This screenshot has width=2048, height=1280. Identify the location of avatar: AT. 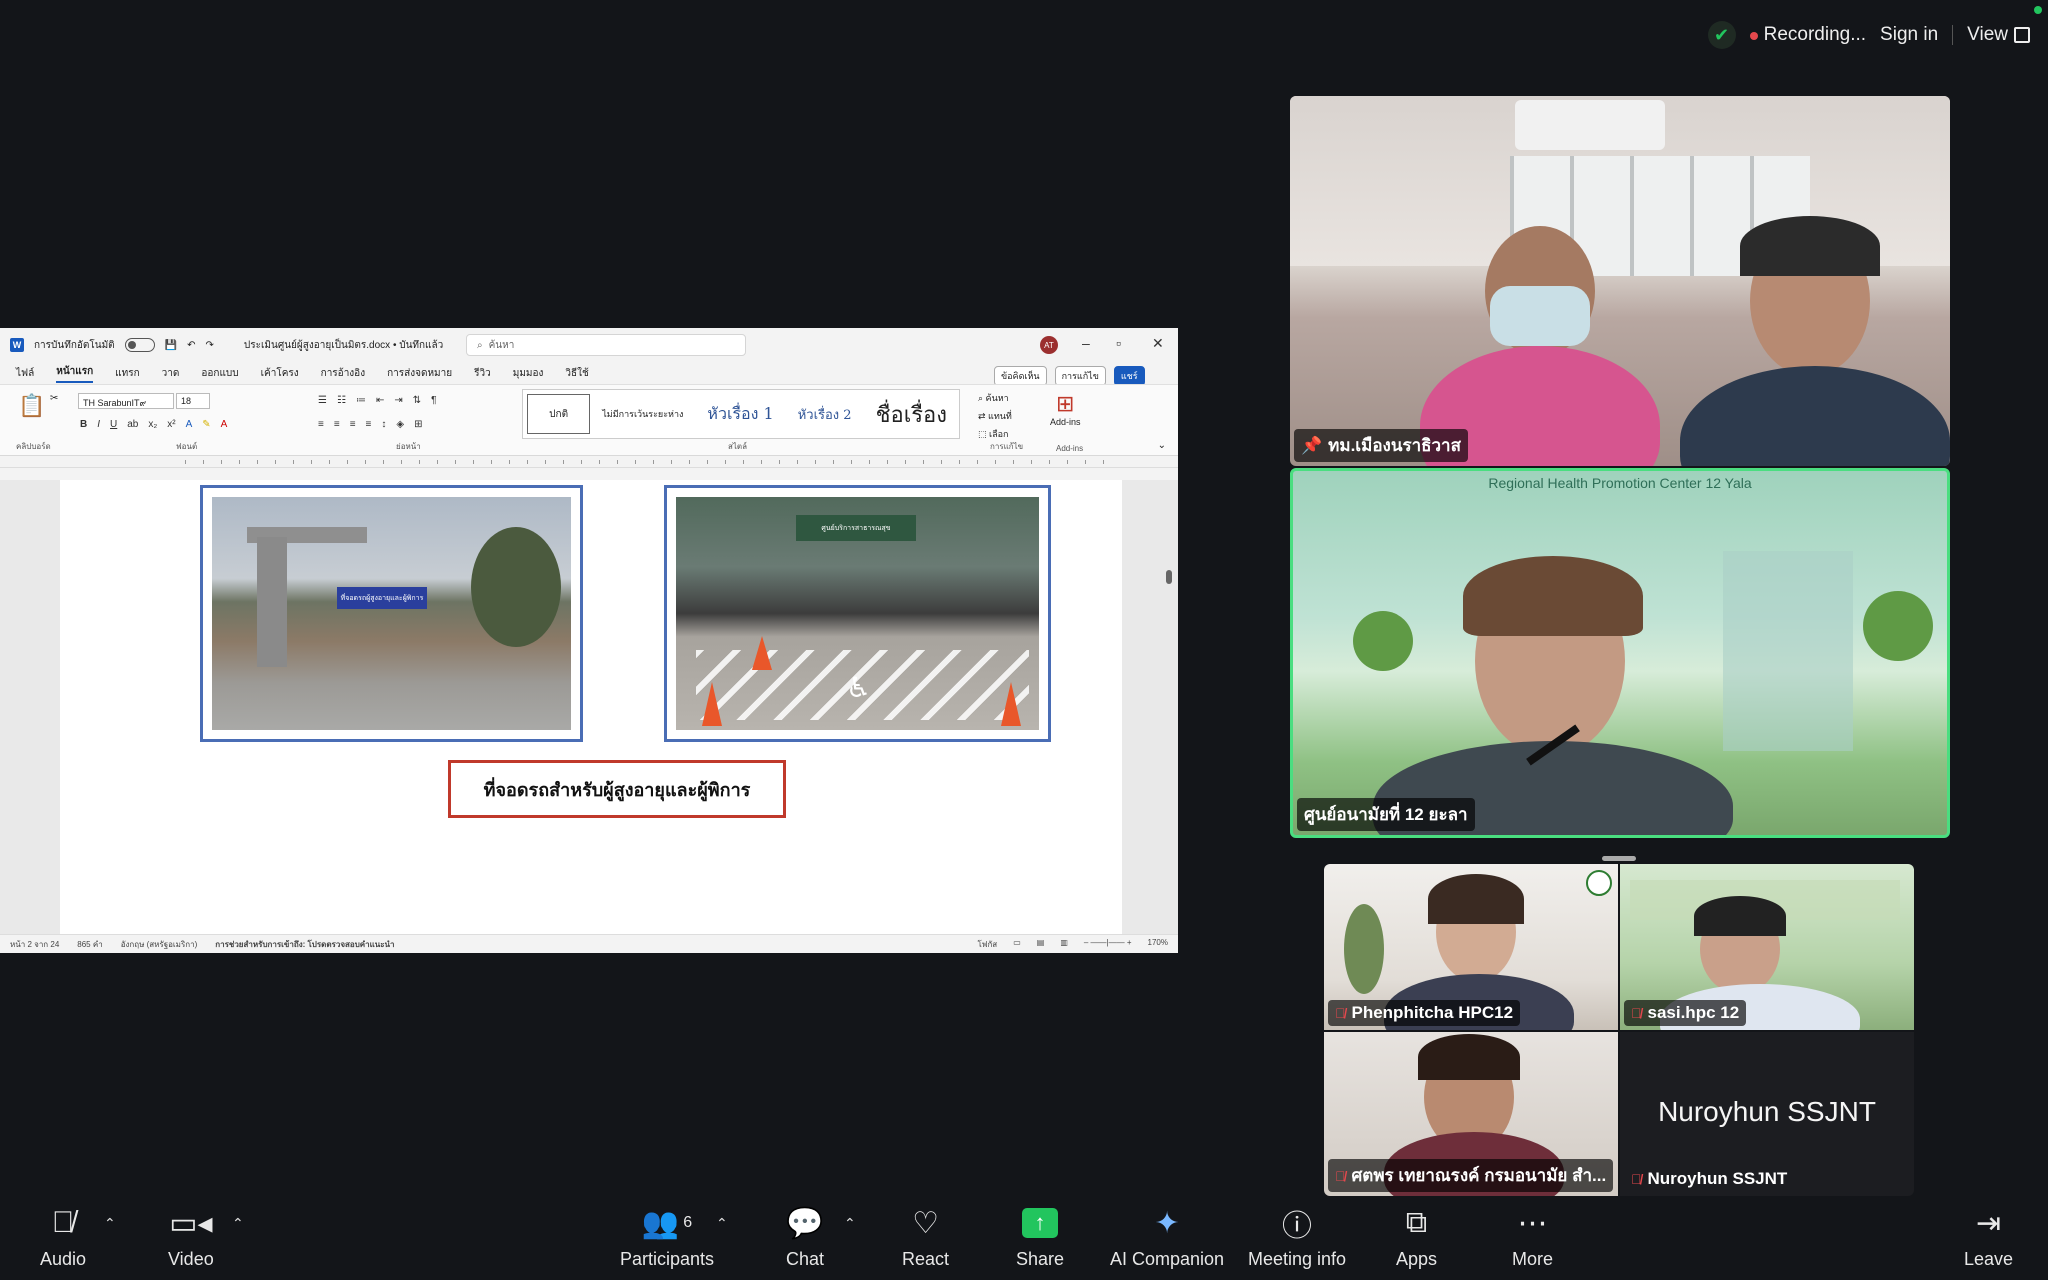
(1049, 345).